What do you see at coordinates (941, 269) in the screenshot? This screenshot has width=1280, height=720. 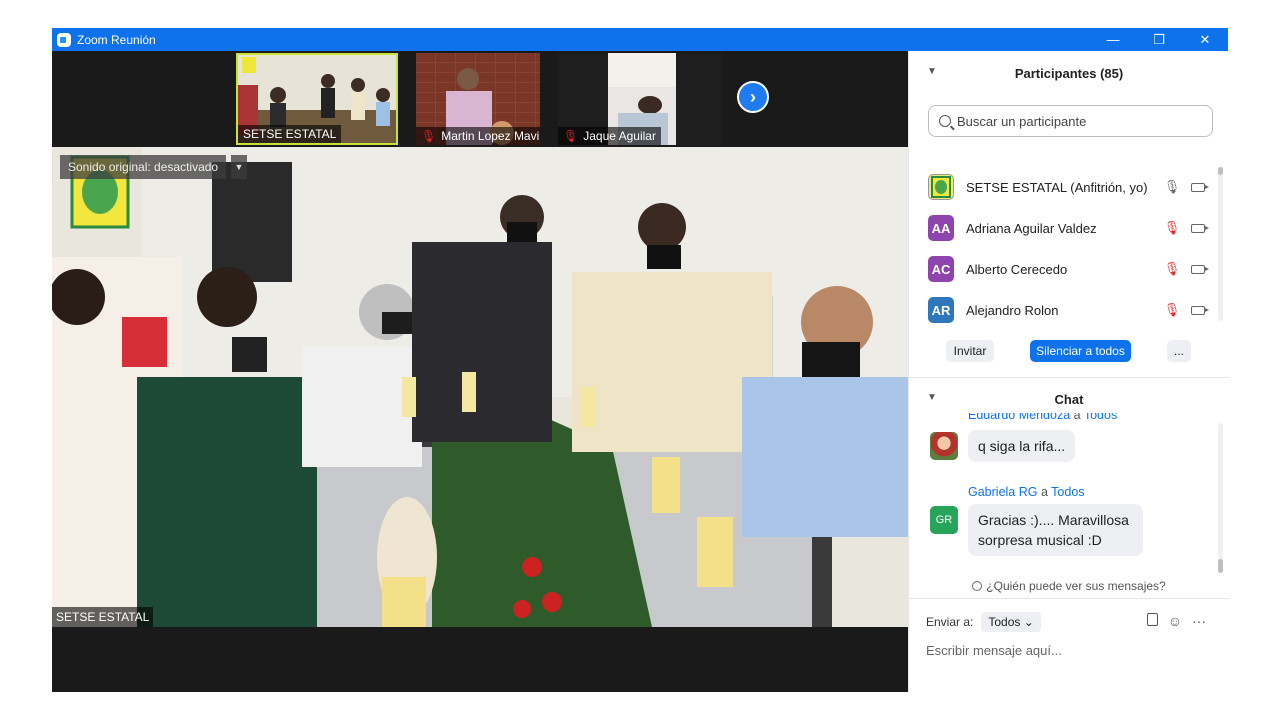 I see `avatar: AC` at bounding box center [941, 269].